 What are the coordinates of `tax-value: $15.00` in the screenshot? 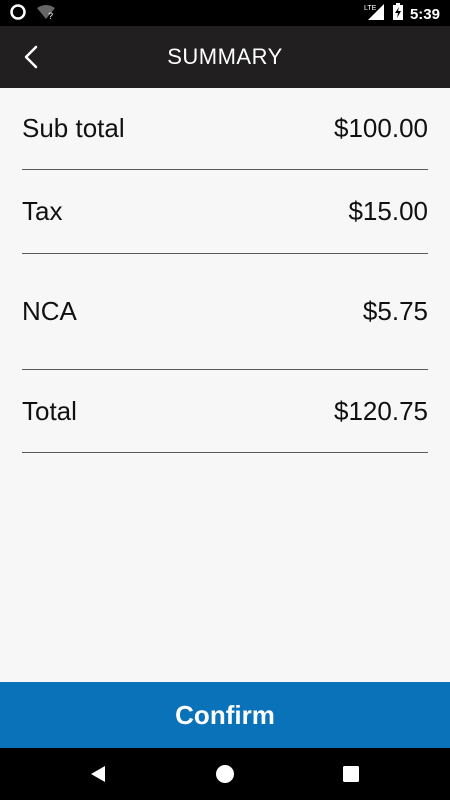 It's located at (388, 211).